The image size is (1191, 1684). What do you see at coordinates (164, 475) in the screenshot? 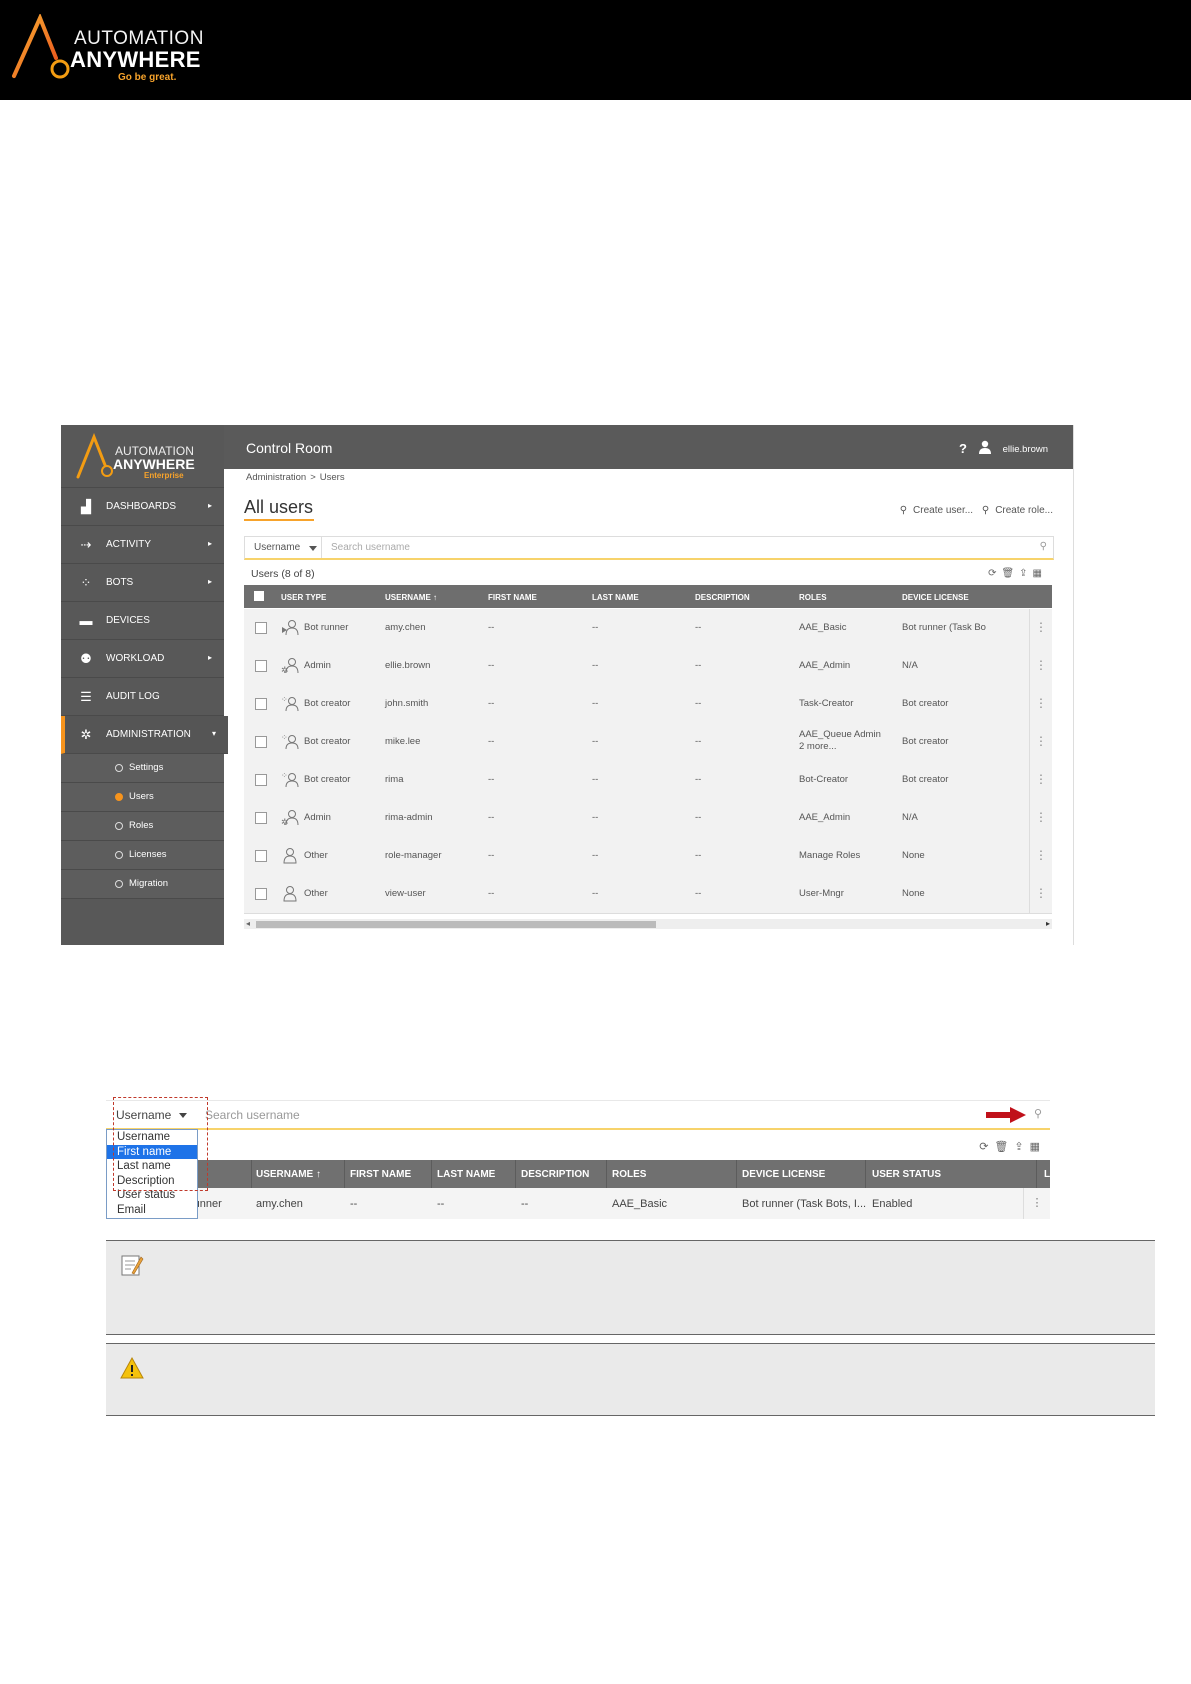
I see `logo-edition: Enterprise` at bounding box center [164, 475].